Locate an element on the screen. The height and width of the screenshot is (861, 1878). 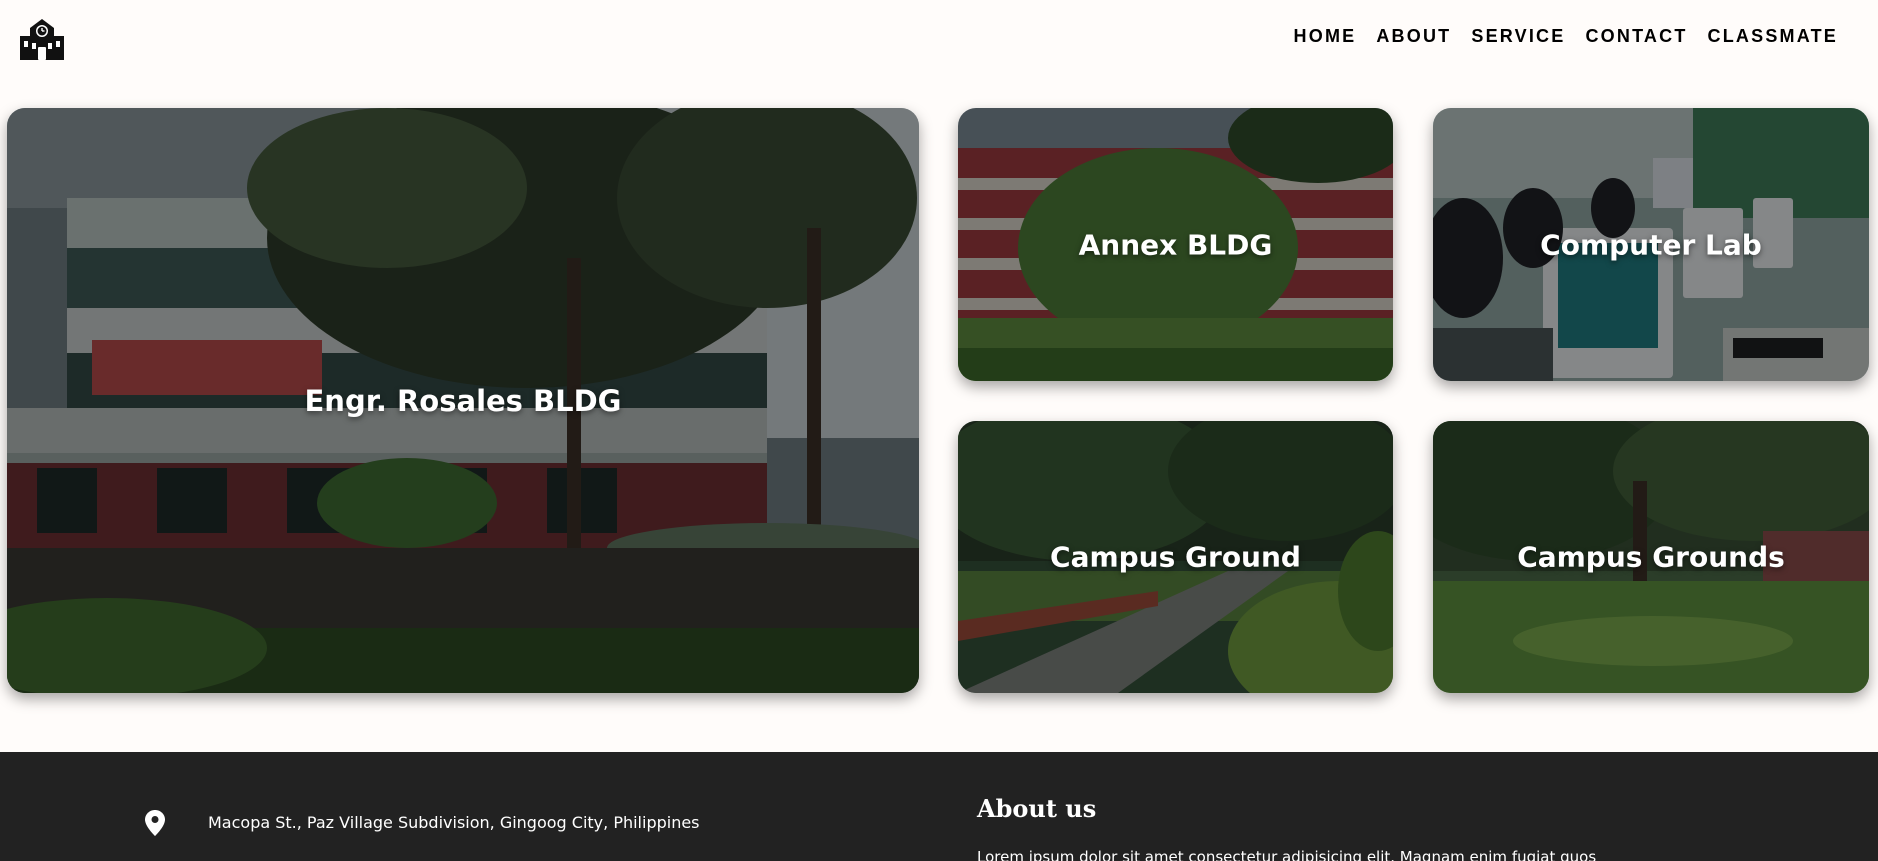
tile-caption: Computer Lab is located at coordinates (1651, 244).